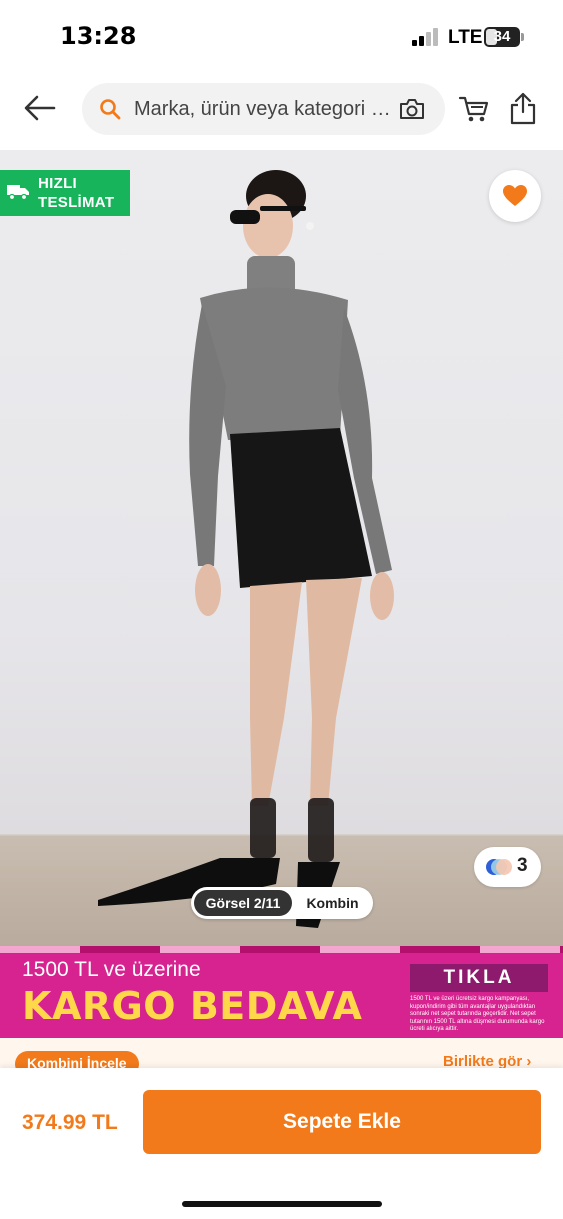 The width and height of the screenshot is (563, 1219). I want to click on signal-icon, so click(426, 37).